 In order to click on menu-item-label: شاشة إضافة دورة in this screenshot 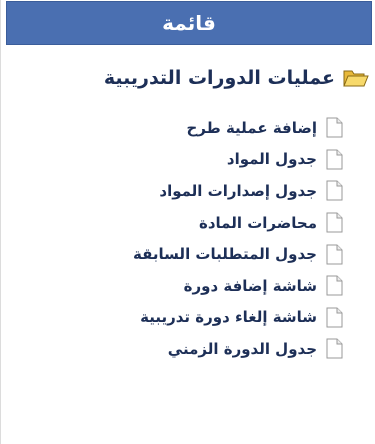, I will do `click(250, 285)`.